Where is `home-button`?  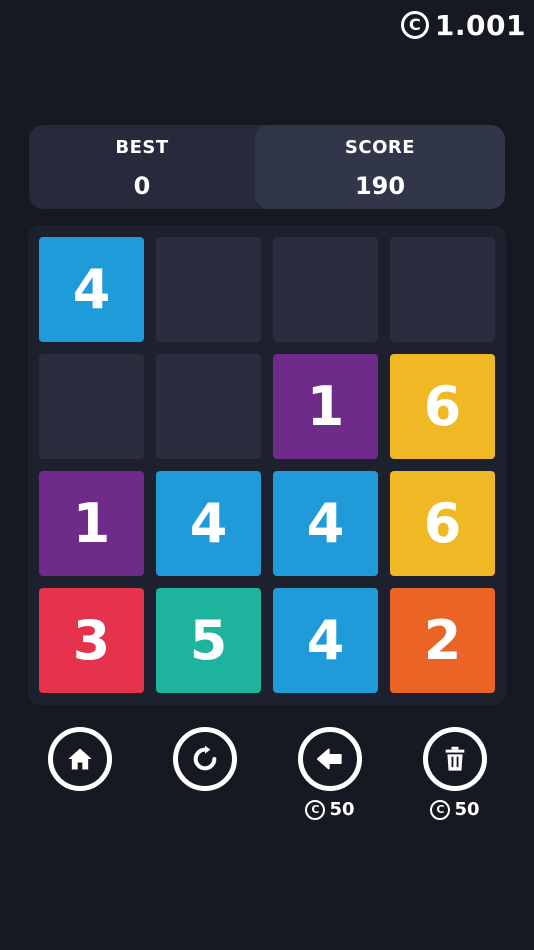 home-button is located at coordinates (80, 759).